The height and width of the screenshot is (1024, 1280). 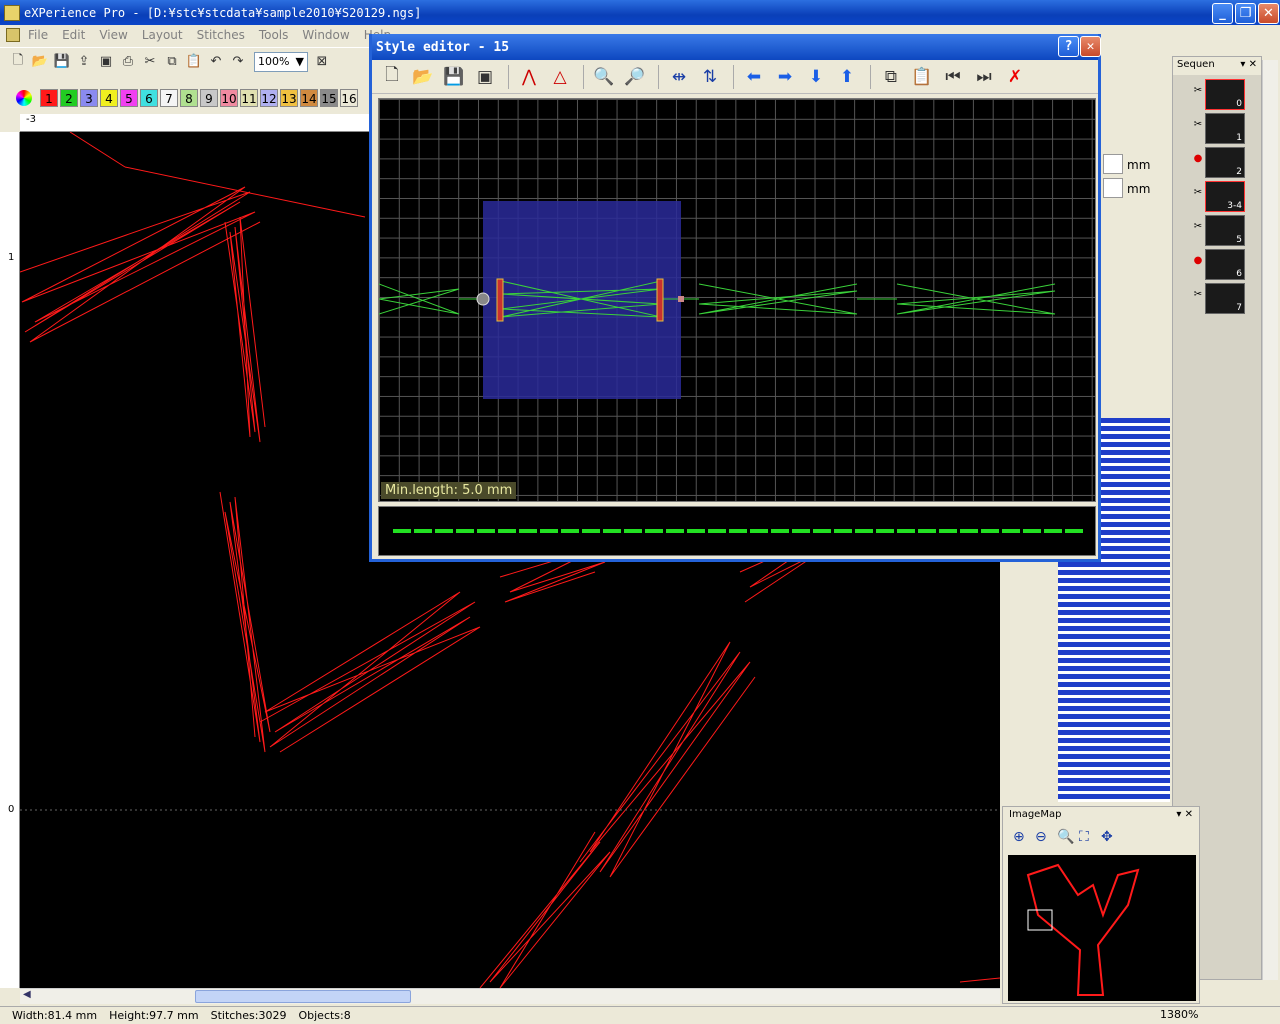 What do you see at coordinates (423, 77) in the screenshot?
I see `open-style-icon: 📂` at bounding box center [423, 77].